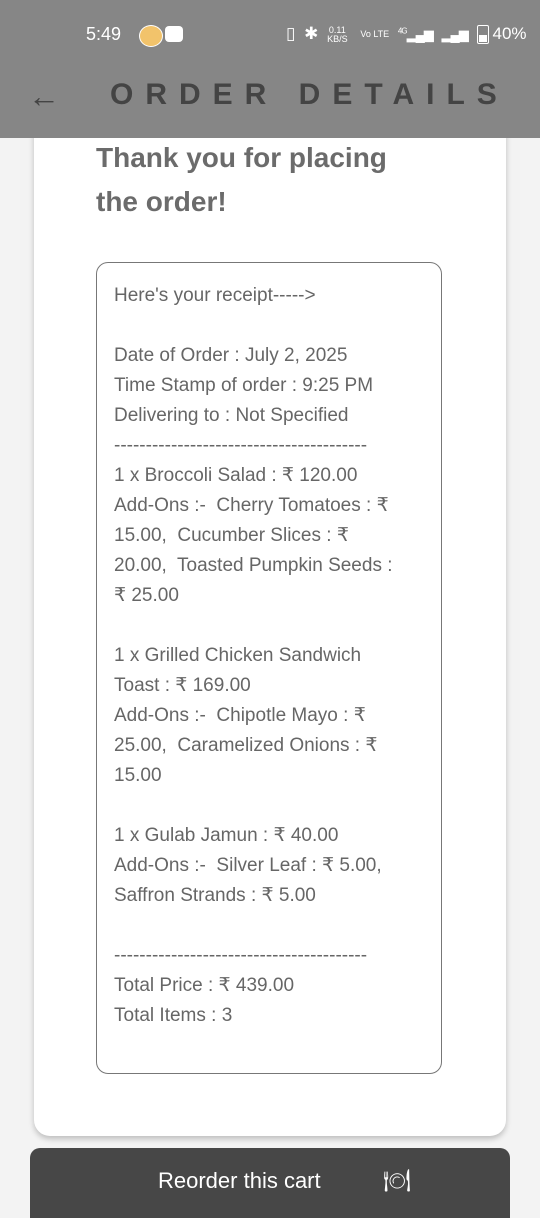  What do you see at coordinates (251, 505) in the screenshot?
I see `receipt-line: Add-Ons :- Cherry Tomatoes : ₹` at bounding box center [251, 505].